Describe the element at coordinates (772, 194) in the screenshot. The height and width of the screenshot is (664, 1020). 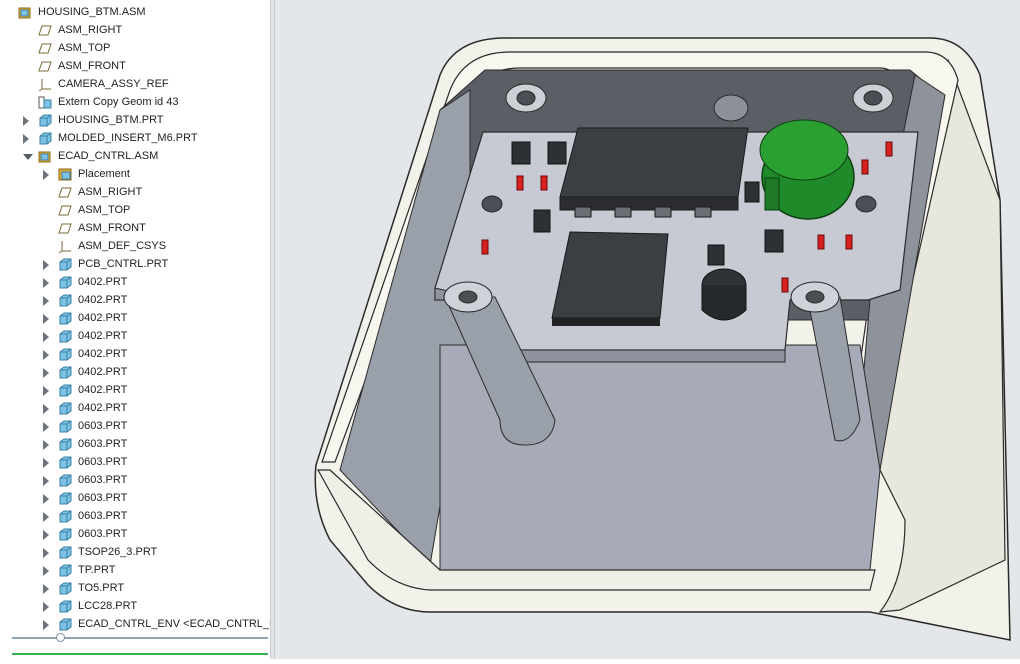
I see `buzzer-lead` at that location.